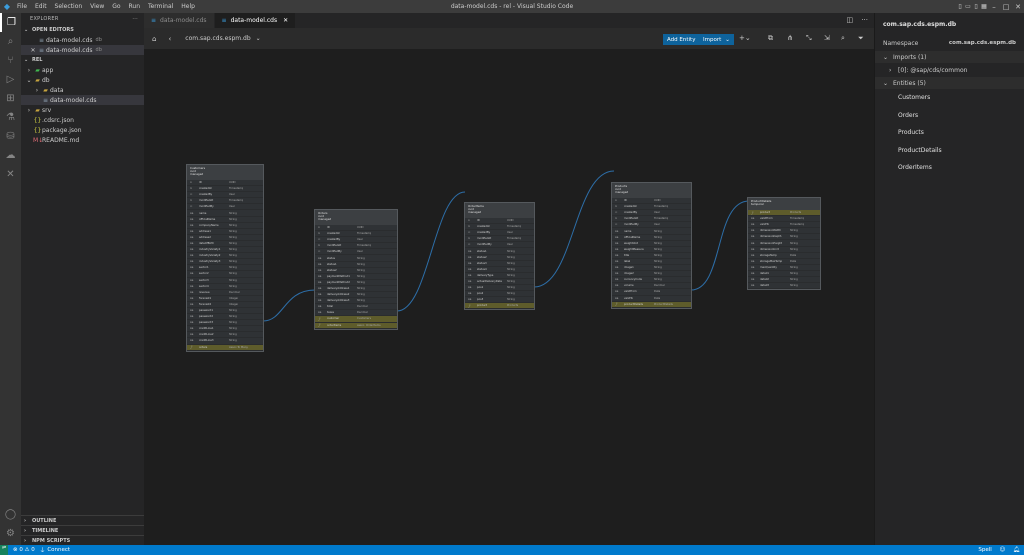  I want to click on chevron-right-icon: ›, so click(29, 110).